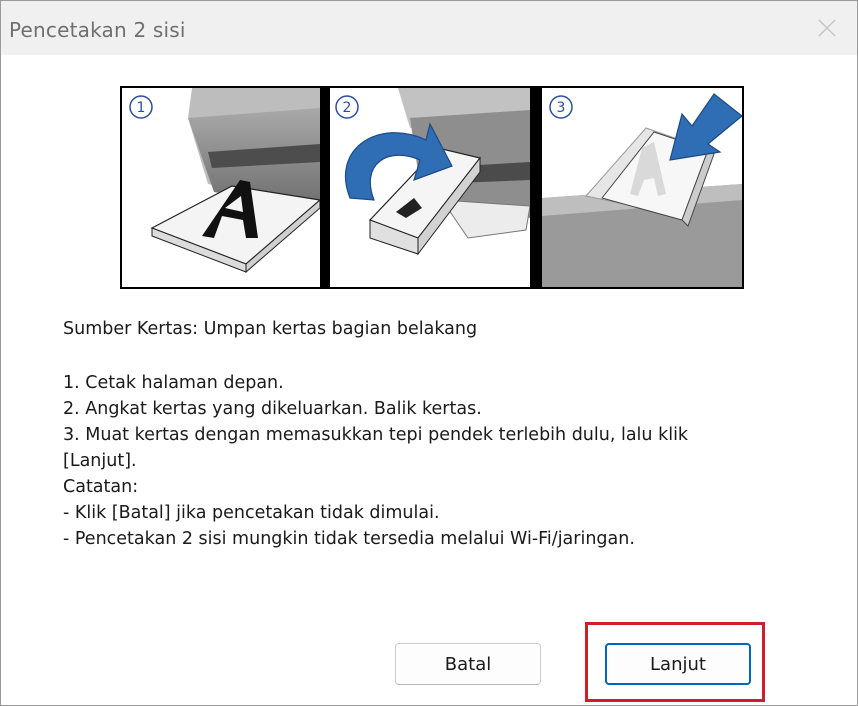 The width and height of the screenshot is (858, 706). I want to click on step-2-panel: 2, so click(430, 187).